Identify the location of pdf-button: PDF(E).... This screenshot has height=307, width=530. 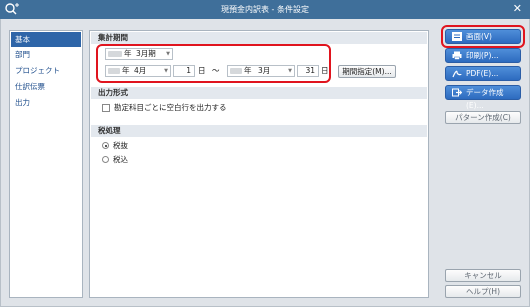
(483, 73).